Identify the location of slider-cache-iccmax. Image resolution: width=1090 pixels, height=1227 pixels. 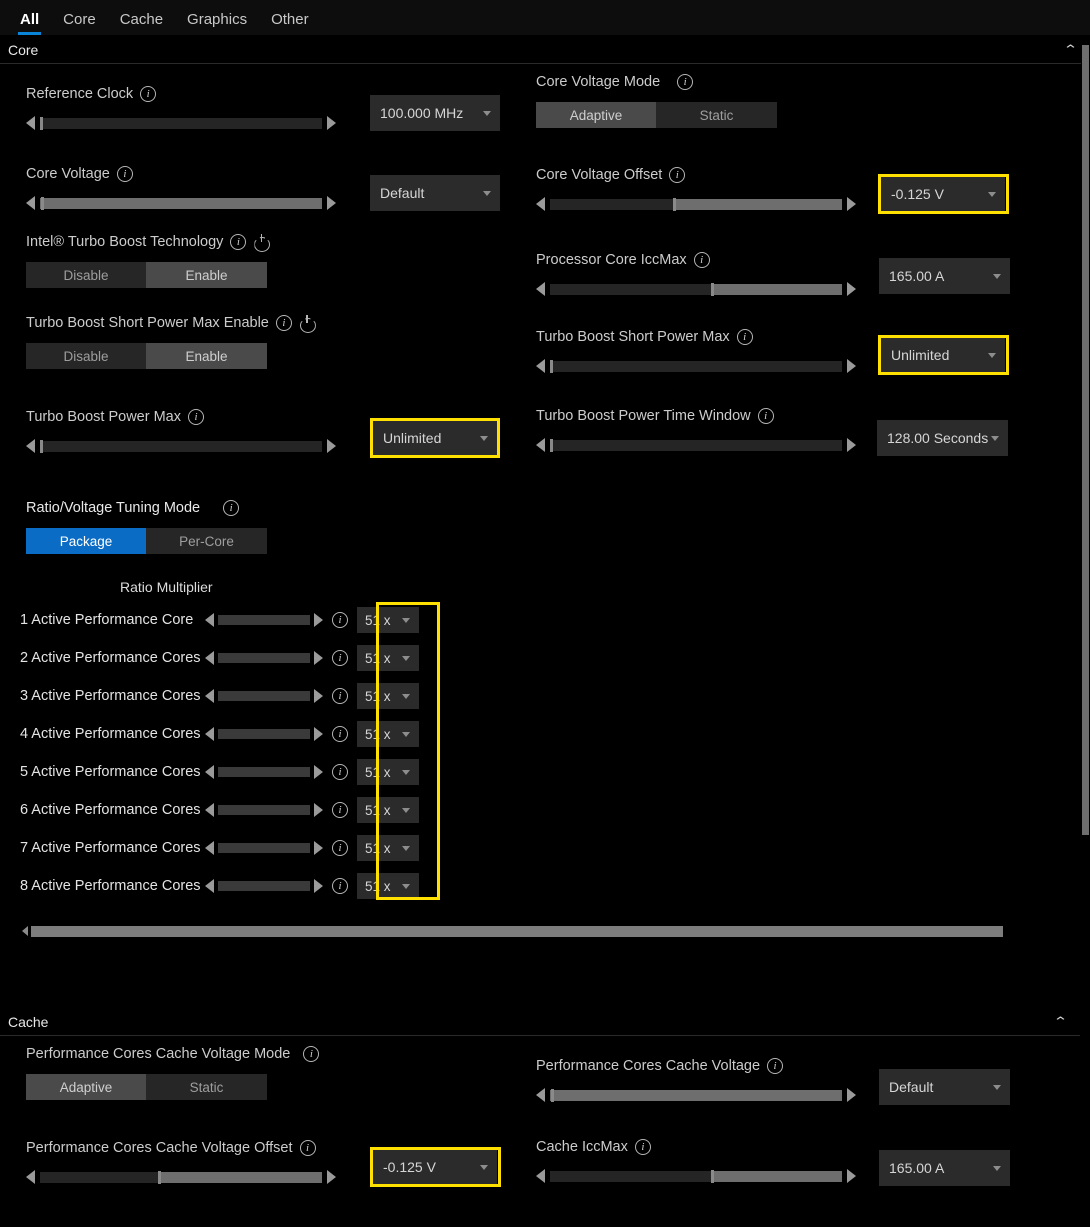
(696, 1176).